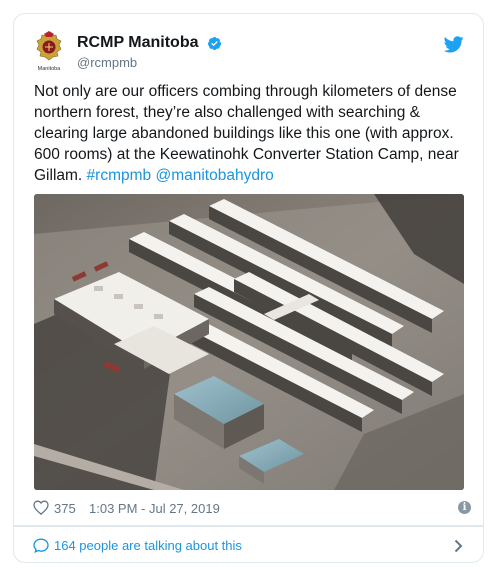  What do you see at coordinates (119, 175) in the screenshot?
I see `hashtag-link: #rcmpmb` at bounding box center [119, 175].